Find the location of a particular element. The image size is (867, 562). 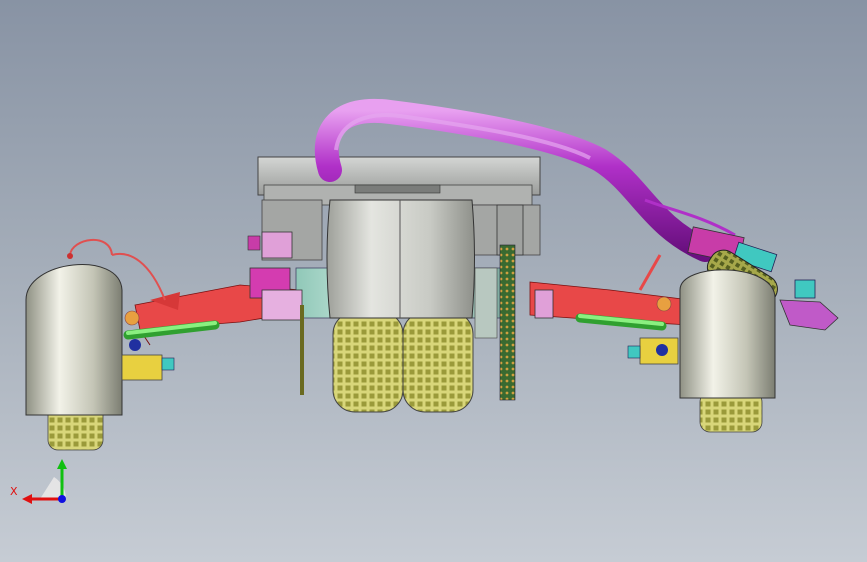

right-wheel is located at coordinates (727, 351).